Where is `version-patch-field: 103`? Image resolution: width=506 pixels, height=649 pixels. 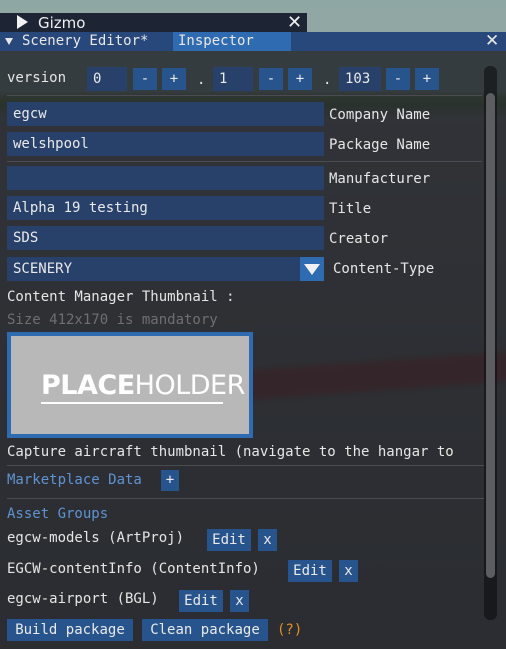 version-patch-field: 103 is located at coordinates (360, 79).